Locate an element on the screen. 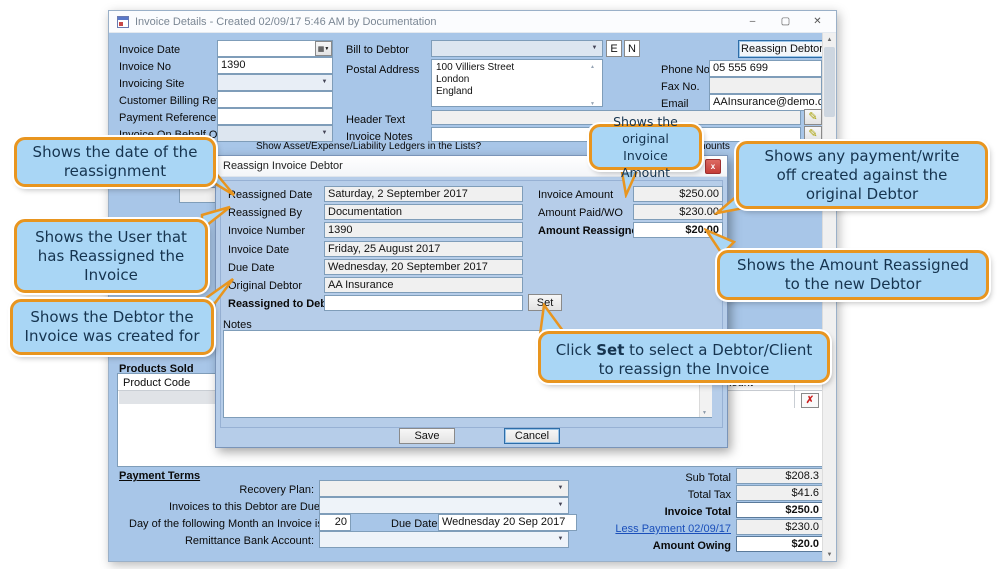 Image resolution: width=997 pixels, height=569 pixels. invoice-number-value: 1390 is located at coordinates (423, 230).